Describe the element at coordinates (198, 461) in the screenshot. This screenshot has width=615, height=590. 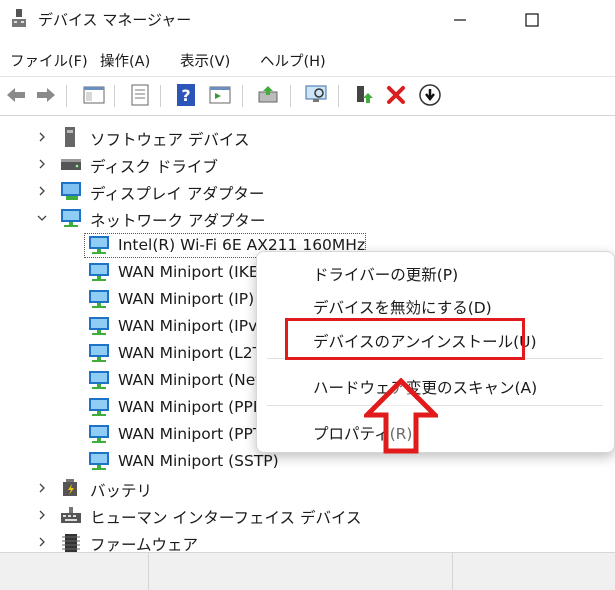
I see `tree-label: WAN Miniport (SSTP)` at that location.